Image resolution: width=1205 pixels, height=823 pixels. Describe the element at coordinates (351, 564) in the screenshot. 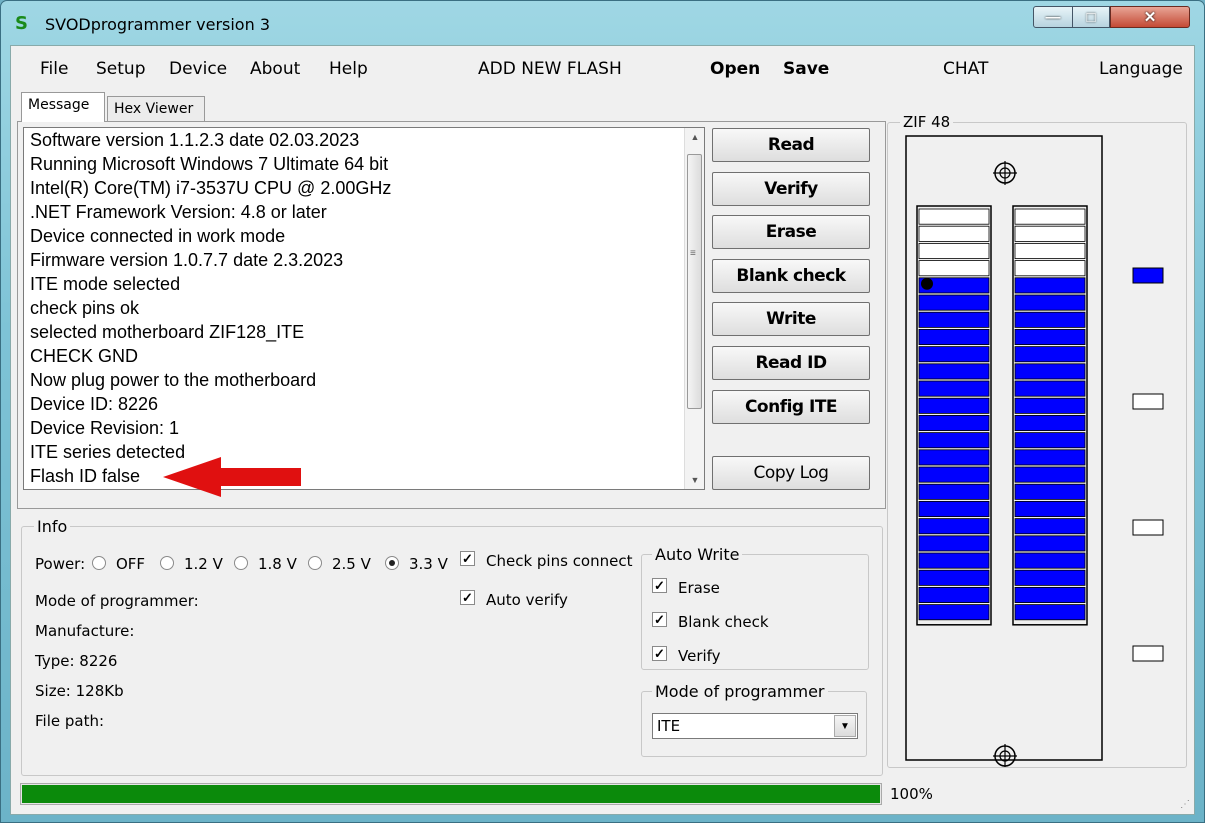

I see `power-option-label: 2.5 V` at that location.